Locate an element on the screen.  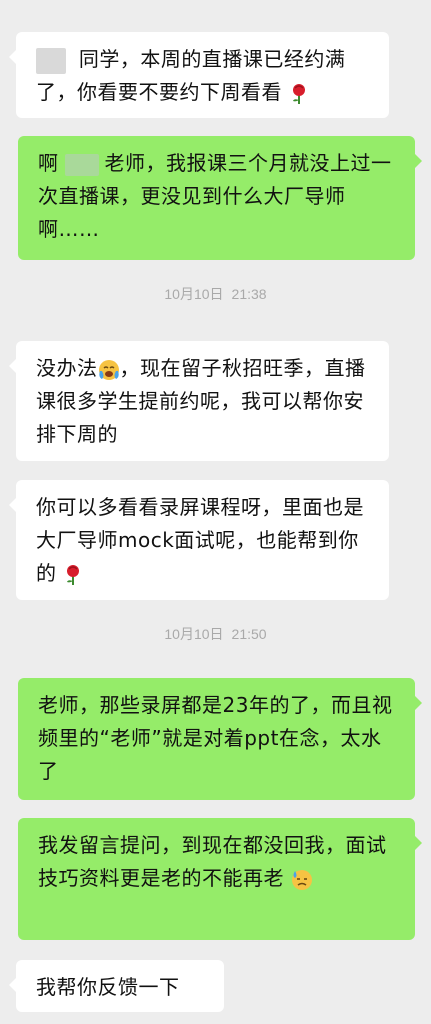
message-text: 我发留言提问，到现在都没回我，面试技巧资料更是老的不能再老 is located at coordinates (212, 861).